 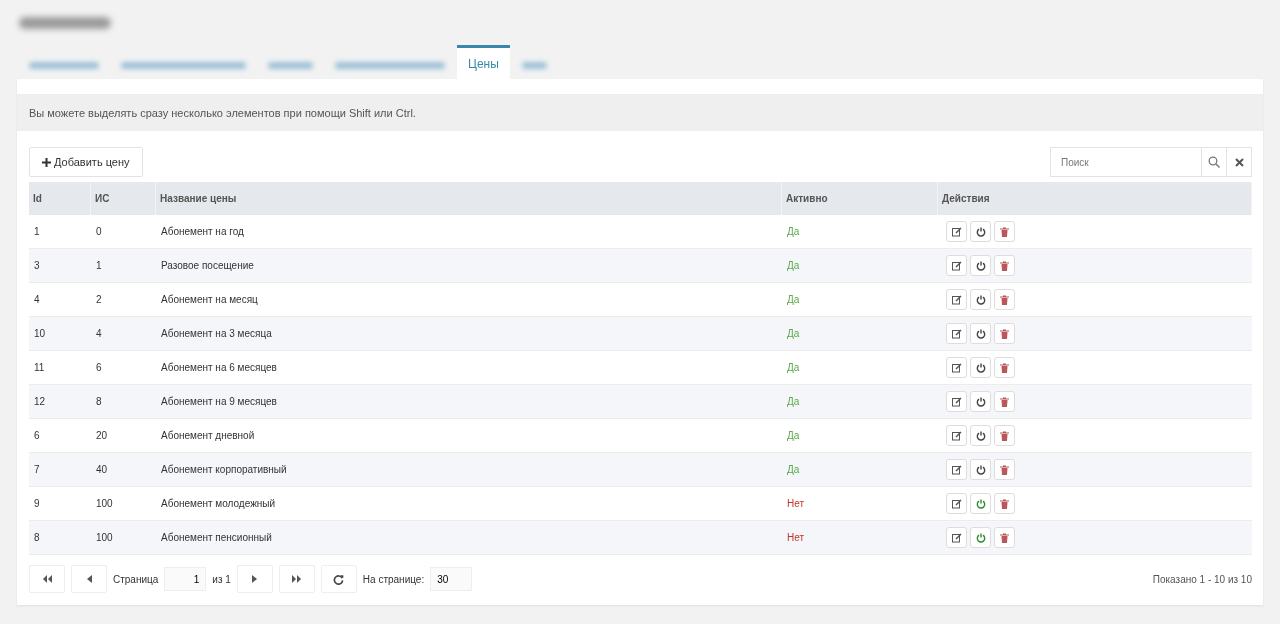 I want to click on page-field: 1, so click(x=185, y=579).